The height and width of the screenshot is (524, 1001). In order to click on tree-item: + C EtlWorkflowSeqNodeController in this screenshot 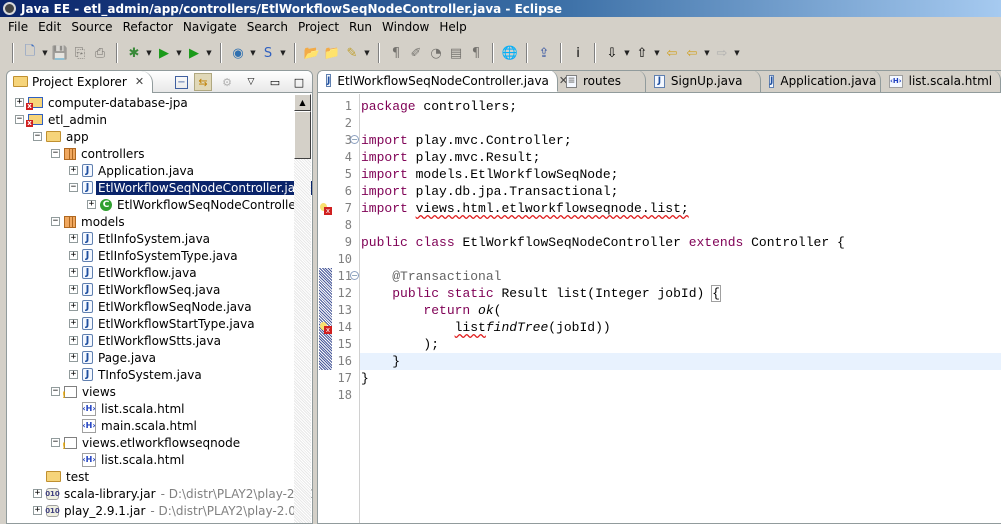, I will do `click(195, 204)`.